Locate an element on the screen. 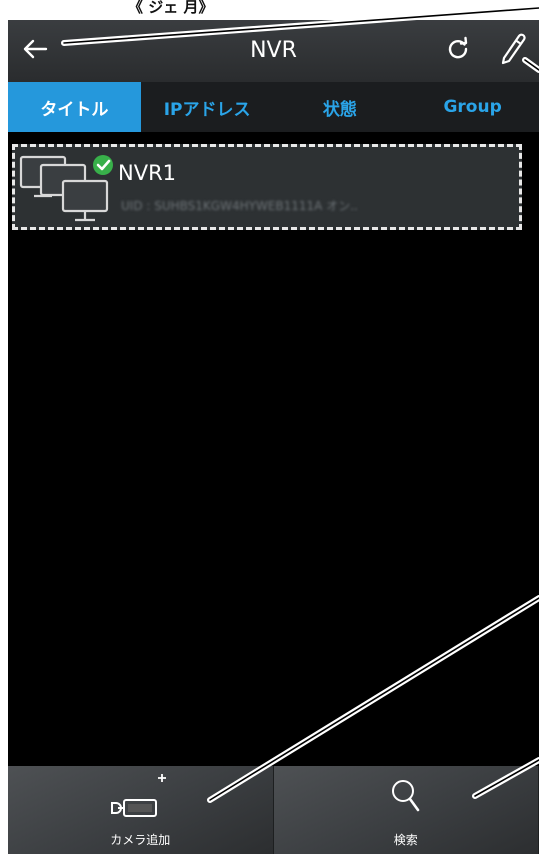 This screenshot has width=539, height=854. tab-bar: タイトル IPアドレス 状態 Group is located at coordinates (273, 107).